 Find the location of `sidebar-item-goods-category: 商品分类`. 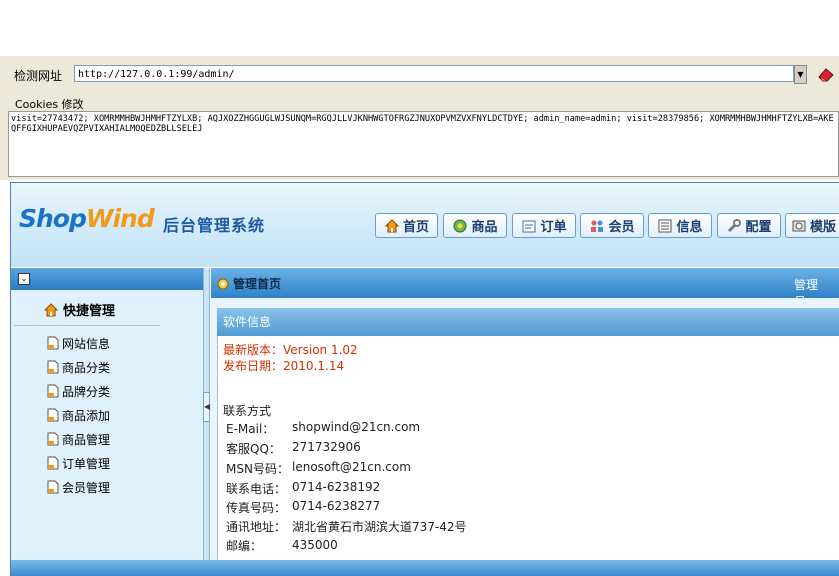

sidebar-item-goods-category: 商品分类 is located at coordinates (78, 367).